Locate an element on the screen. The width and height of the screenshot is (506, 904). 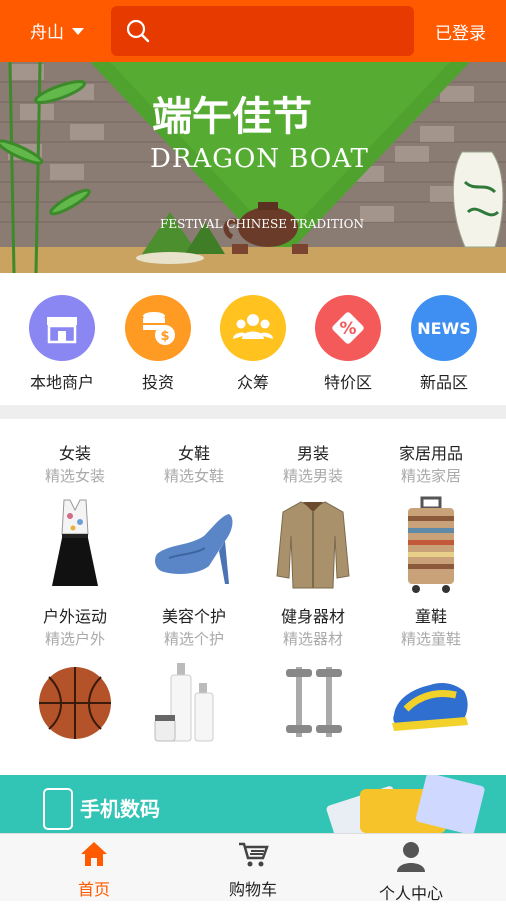
product-title: 男装 is located at coordinates (312, 453).